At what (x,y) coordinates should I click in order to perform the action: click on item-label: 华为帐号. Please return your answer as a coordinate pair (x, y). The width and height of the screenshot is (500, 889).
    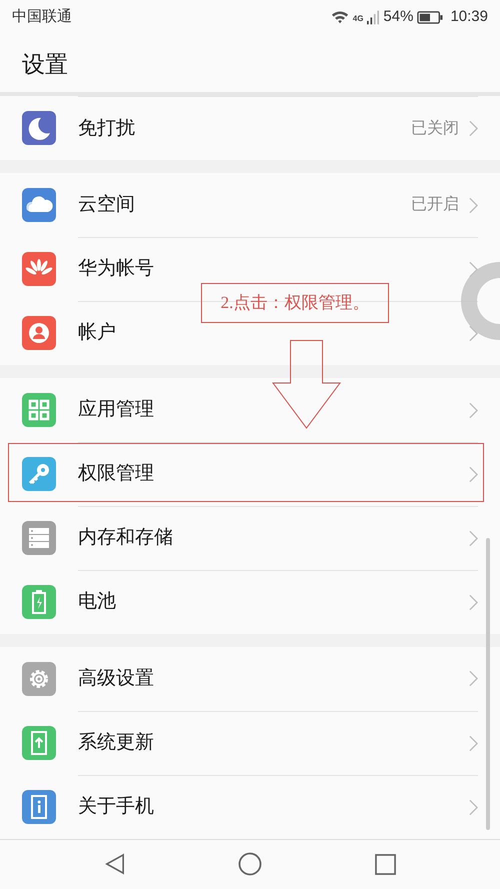
    Looking at the image, I should click on (116, 269).